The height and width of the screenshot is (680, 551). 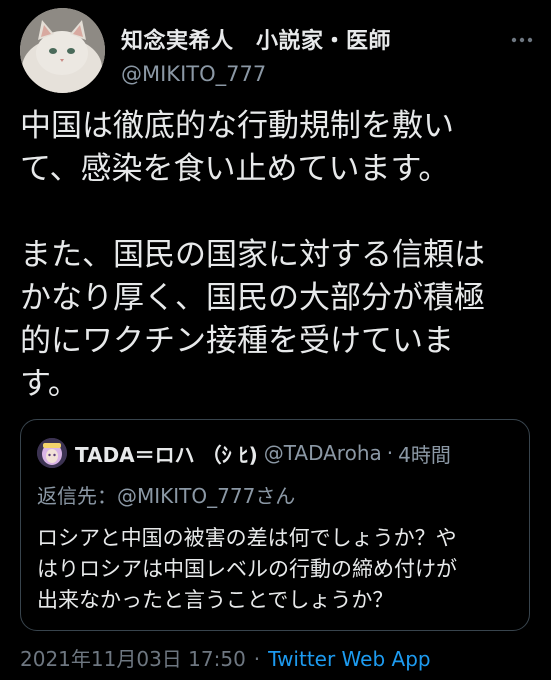 I want to click on tweet-paragraph: 中国は徹底的な行動規制を敷い て、感染を食い止めています。, so click(x=237, y=147).